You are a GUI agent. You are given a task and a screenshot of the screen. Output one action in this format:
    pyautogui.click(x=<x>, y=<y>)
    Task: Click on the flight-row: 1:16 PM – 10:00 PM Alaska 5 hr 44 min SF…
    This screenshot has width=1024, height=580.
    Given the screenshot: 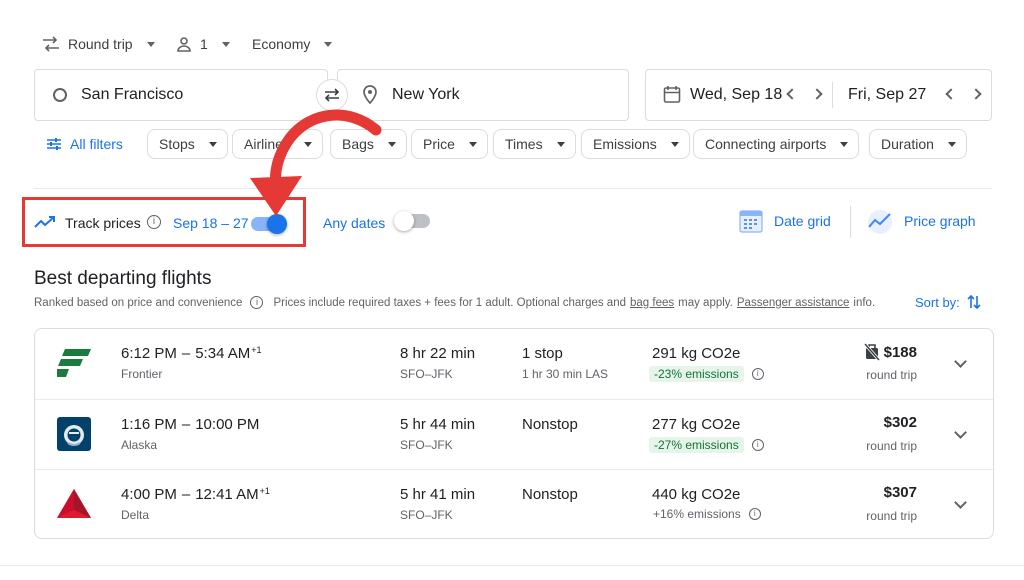 What is the action you would take?
    pyautogui.click(x=514, y=434)
    